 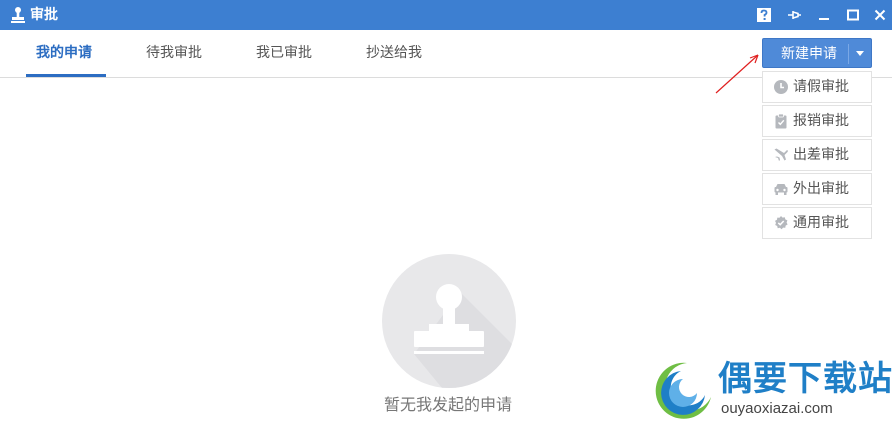 I want to click on empty-state-message: 暂无我发起的申请, so click(x=447, y=404).